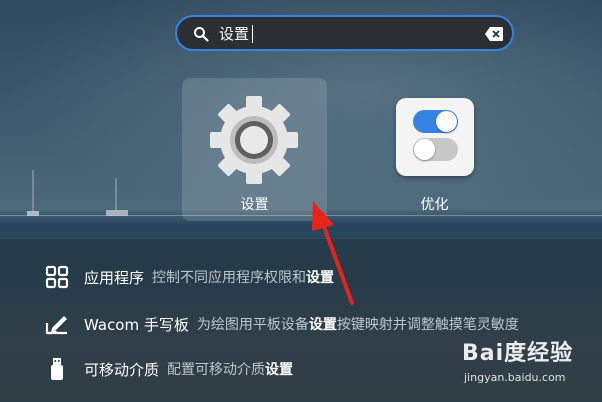 This screenshot has height=402, width=602. I want to click on result-description: 为绘图用平板设备设置按键映射并调整触摸笔灵敏度, so click(357, 325).